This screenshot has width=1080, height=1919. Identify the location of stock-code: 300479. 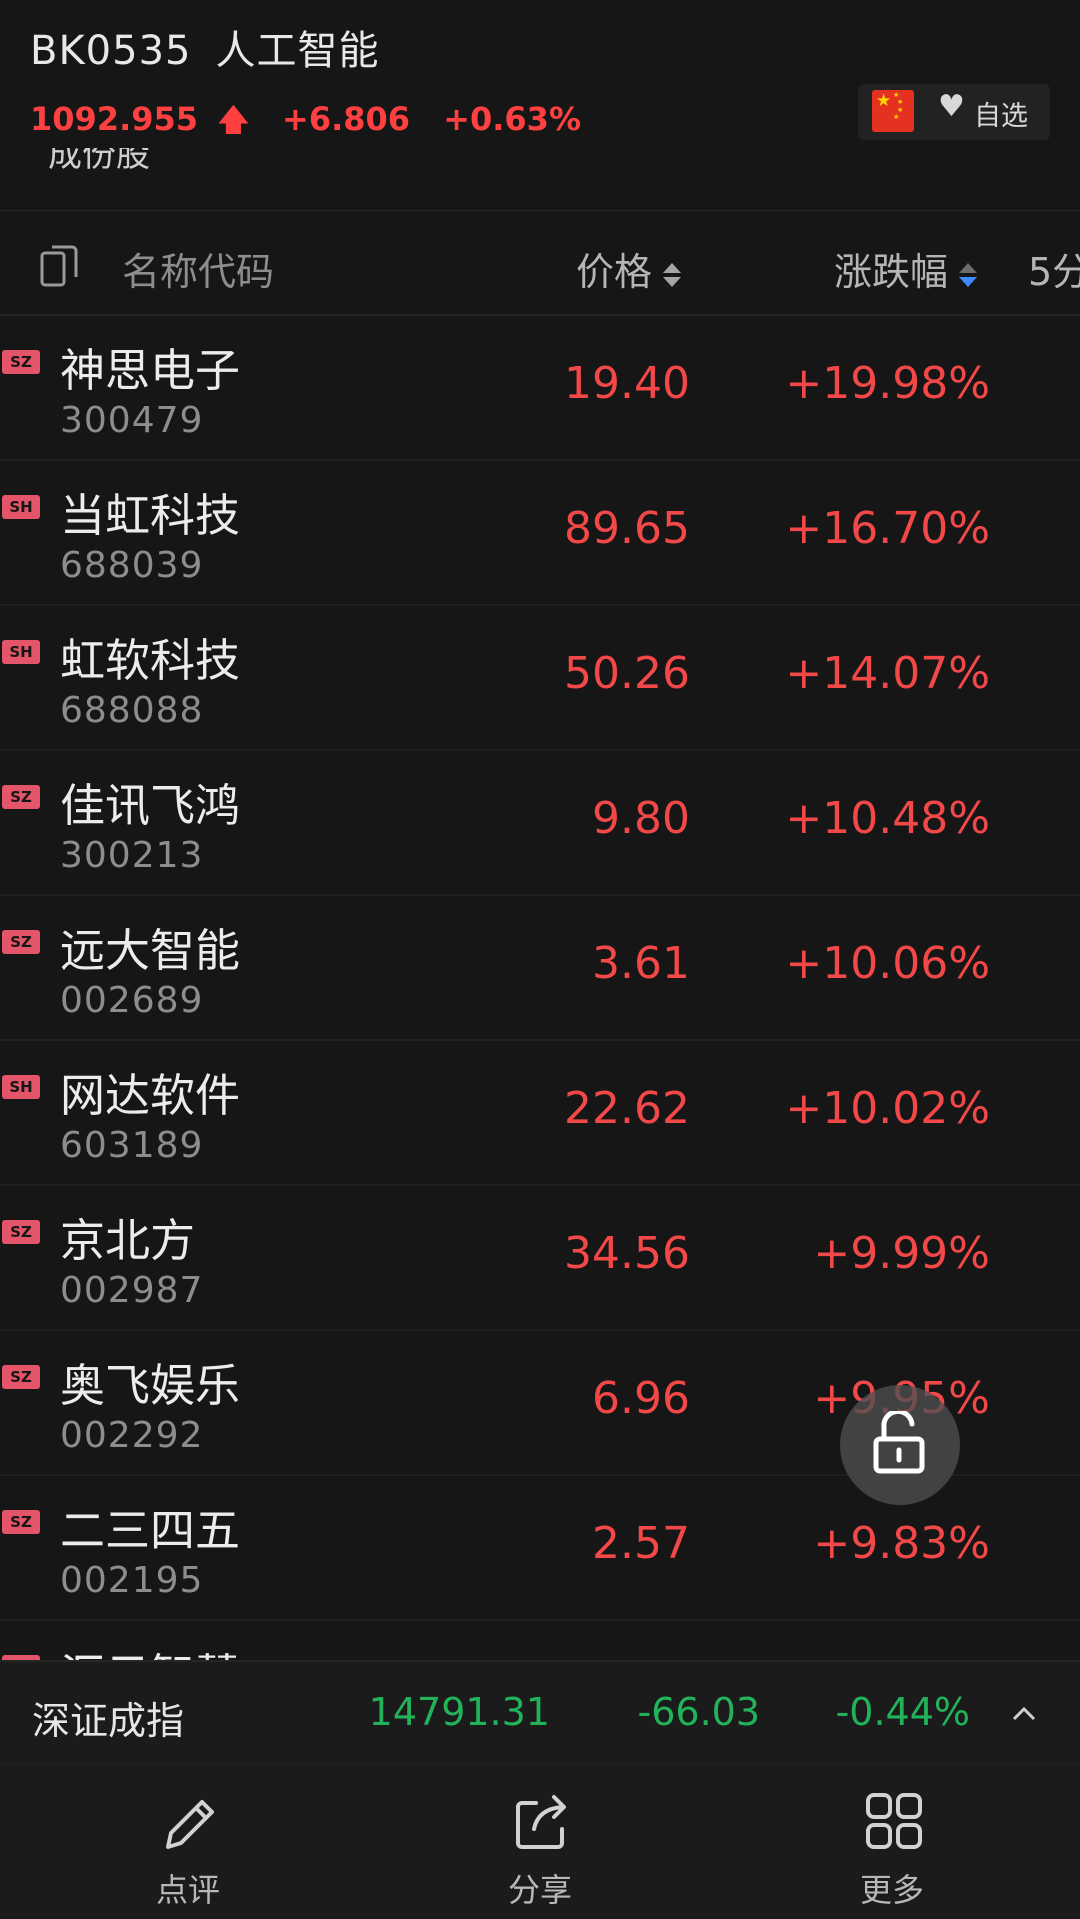
(132, 420).